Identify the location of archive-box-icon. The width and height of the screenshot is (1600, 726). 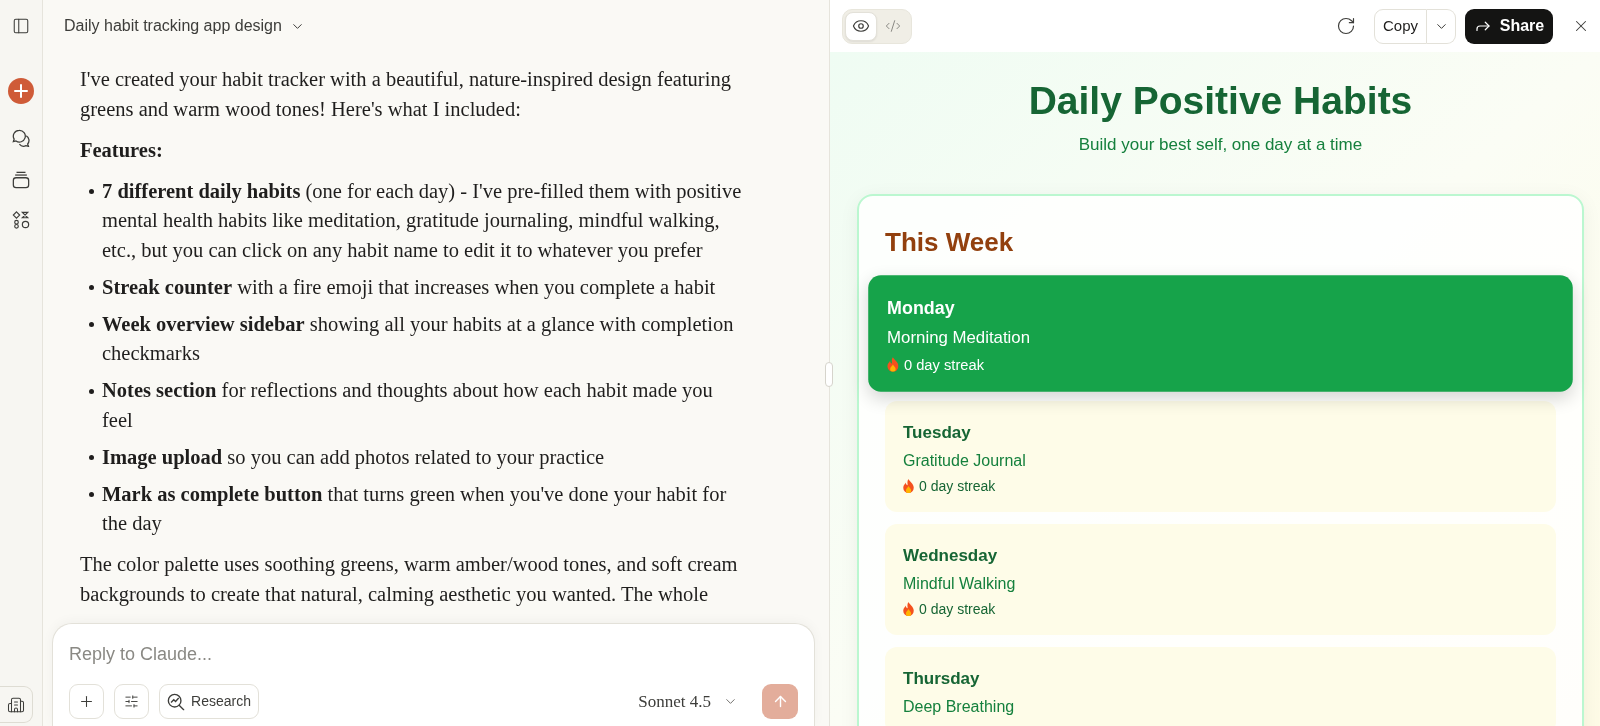
(21, 180).